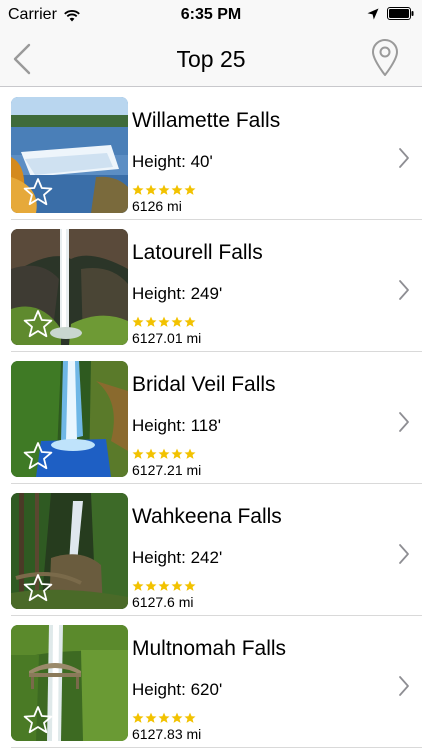  I want to click on falls-name: Bridal Veil Falls, so click(204, 384).